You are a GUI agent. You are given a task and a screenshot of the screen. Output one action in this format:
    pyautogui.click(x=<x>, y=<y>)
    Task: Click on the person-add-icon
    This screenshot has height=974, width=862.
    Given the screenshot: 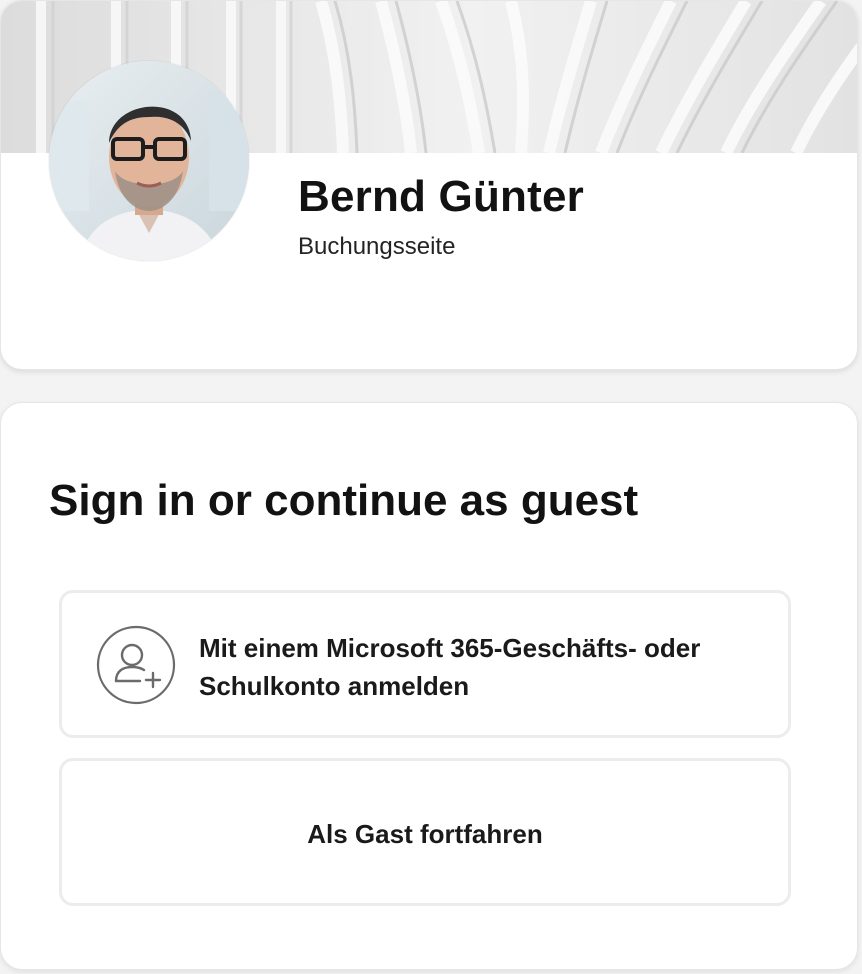 What is the action you would take?
    pyautogui.click(x=136, y=665)
    